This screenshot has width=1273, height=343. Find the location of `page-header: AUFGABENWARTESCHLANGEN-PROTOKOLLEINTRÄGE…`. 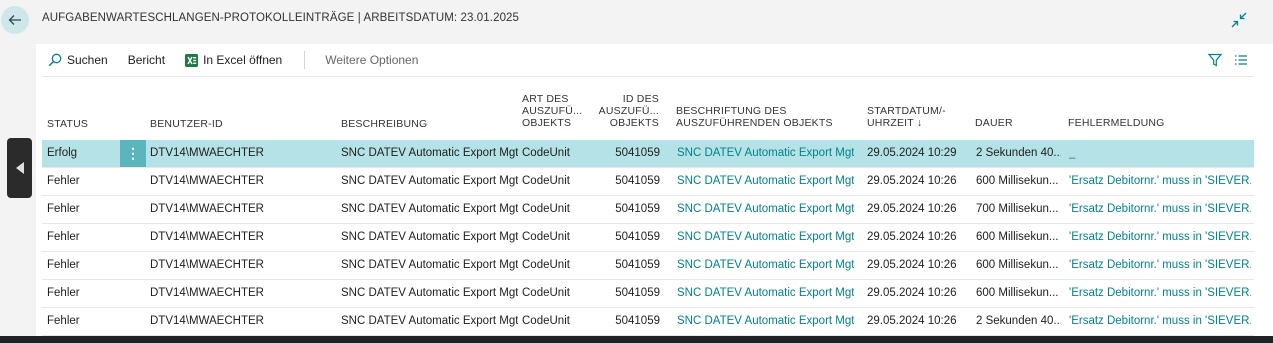

page-header: AUFGABENWARTESCHLANGEN-PROTOKOLLEINTRÄGE… is located at coordinates (636, 22).